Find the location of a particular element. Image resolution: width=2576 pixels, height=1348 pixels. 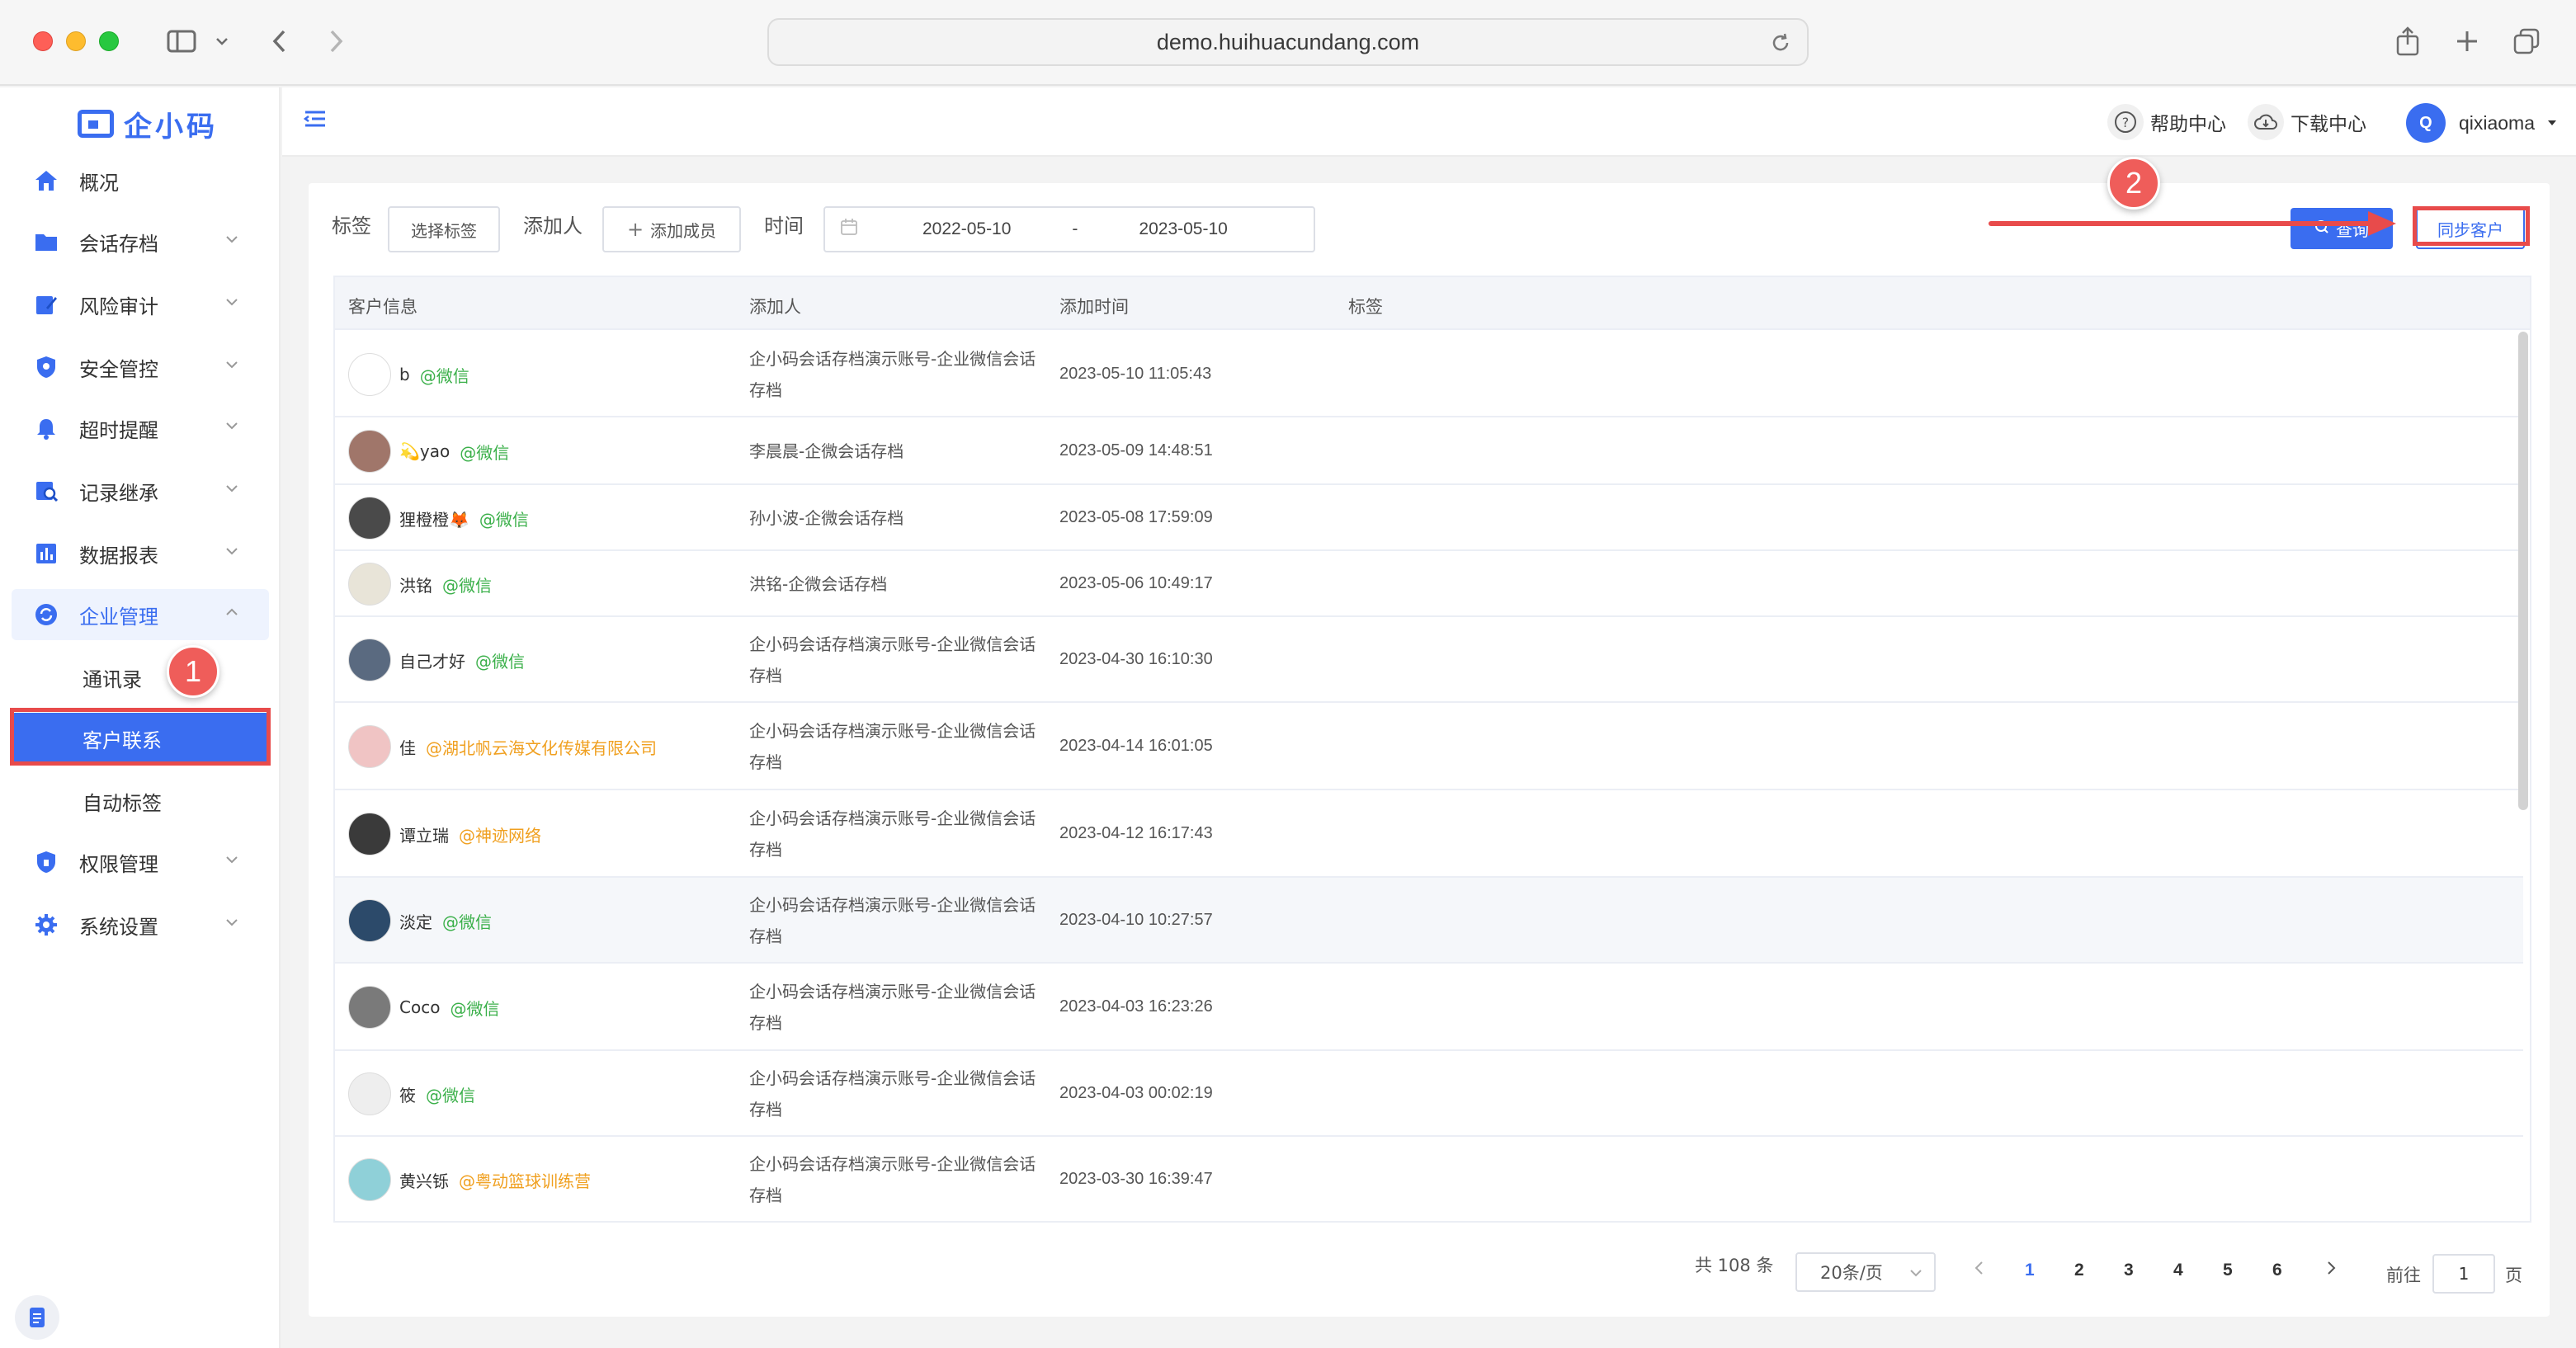

date-range-picker: 2022-05-10 - 2023-05-10 is located at coordinates (1069, 229).